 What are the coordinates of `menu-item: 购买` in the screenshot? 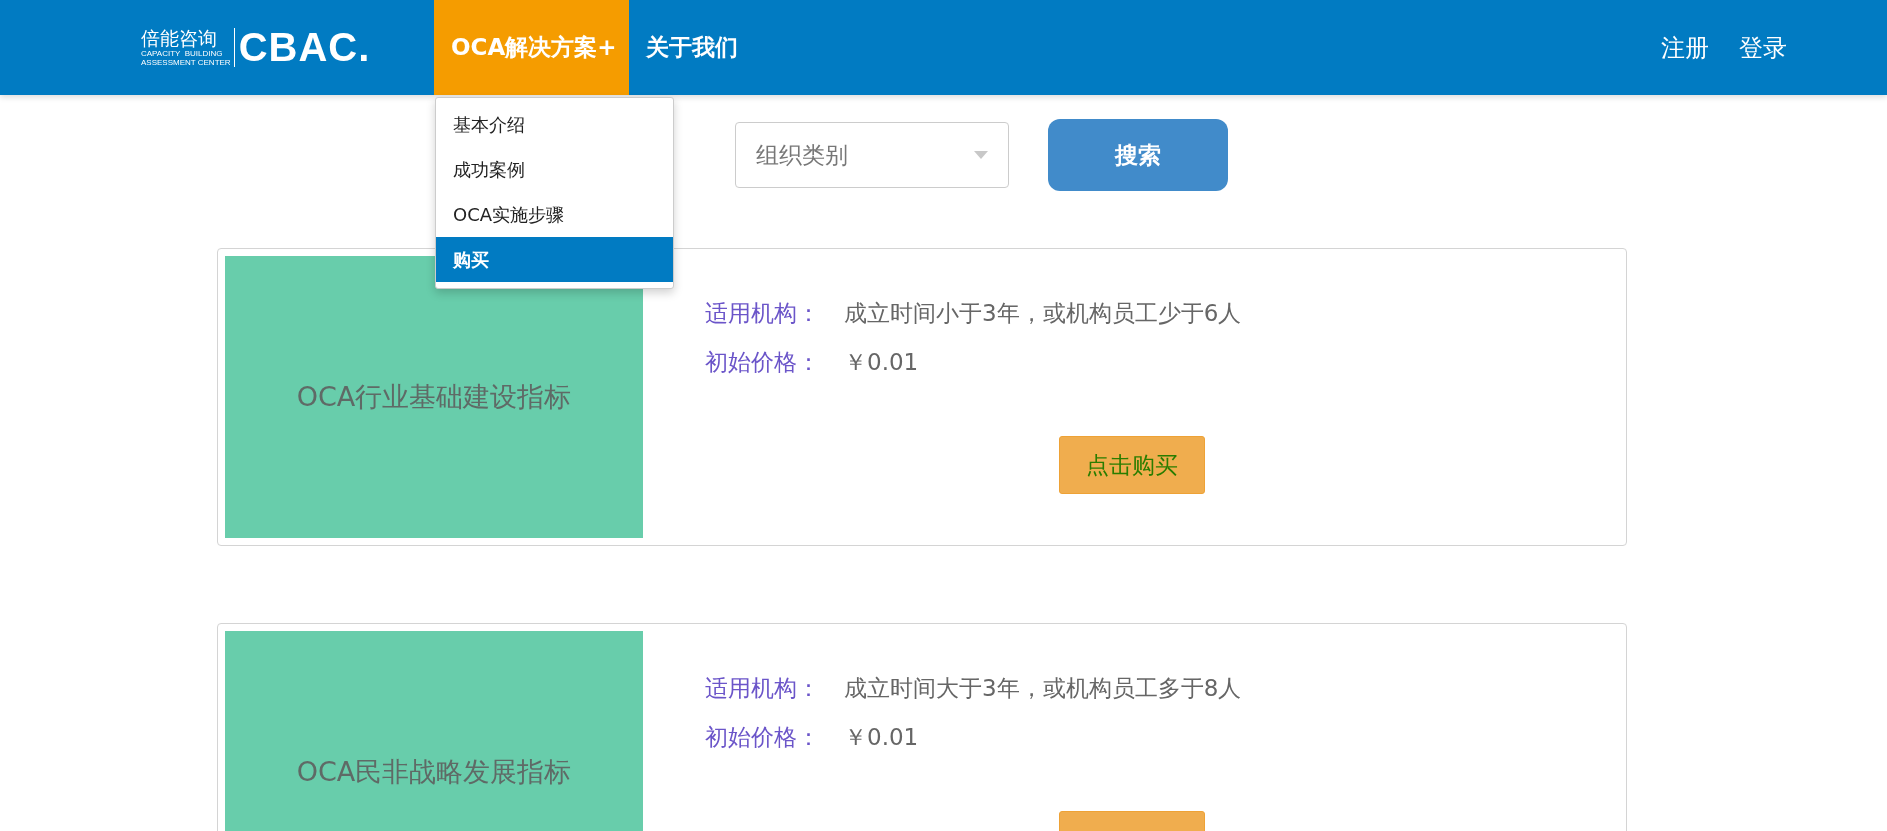 It's located at (554, 259).